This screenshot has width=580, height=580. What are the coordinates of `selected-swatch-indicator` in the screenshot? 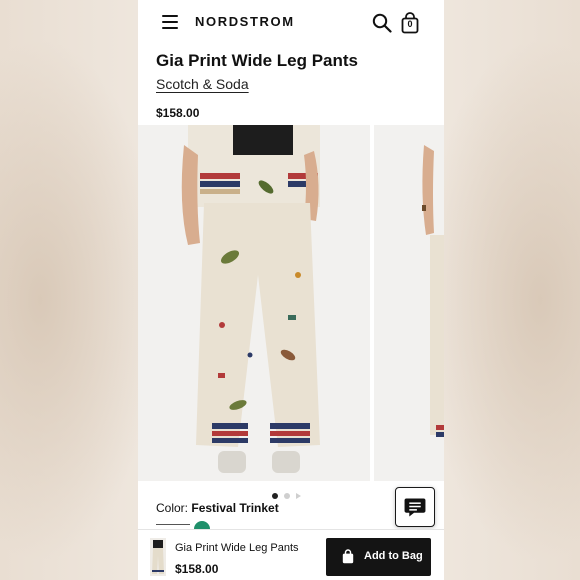 It's located at (173, 524).